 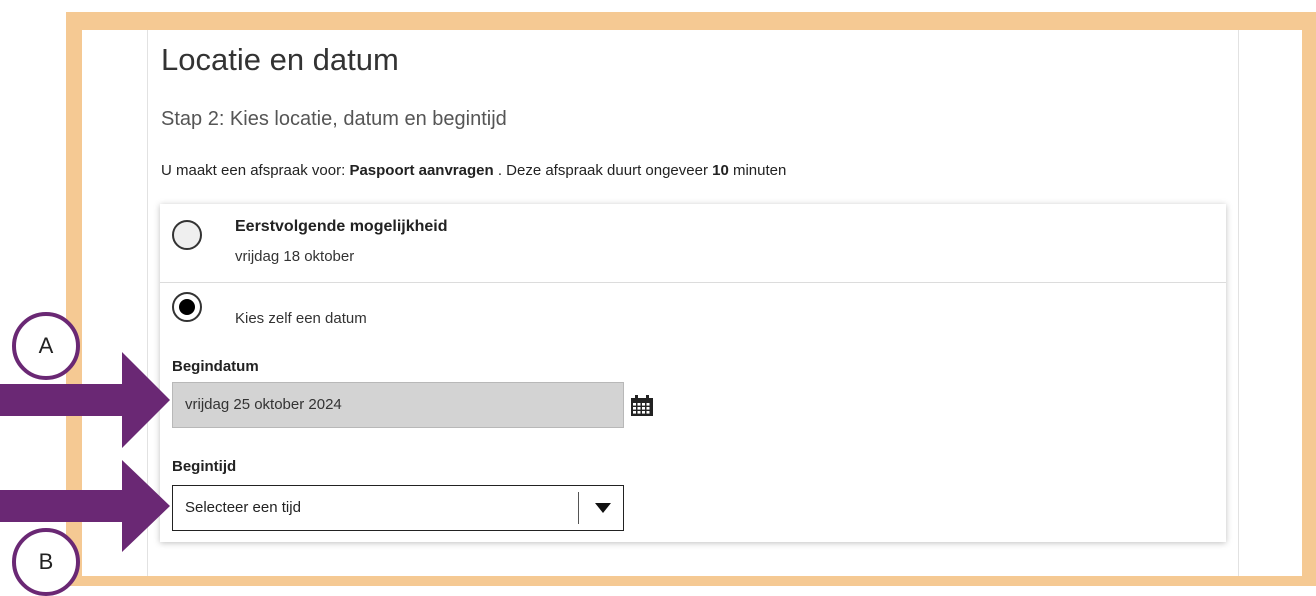 What do you see at coordinates (398, 508) in the screenshot?
I see `begintijd-select: Selecteer een tijd` at bounding box center [398, 508].